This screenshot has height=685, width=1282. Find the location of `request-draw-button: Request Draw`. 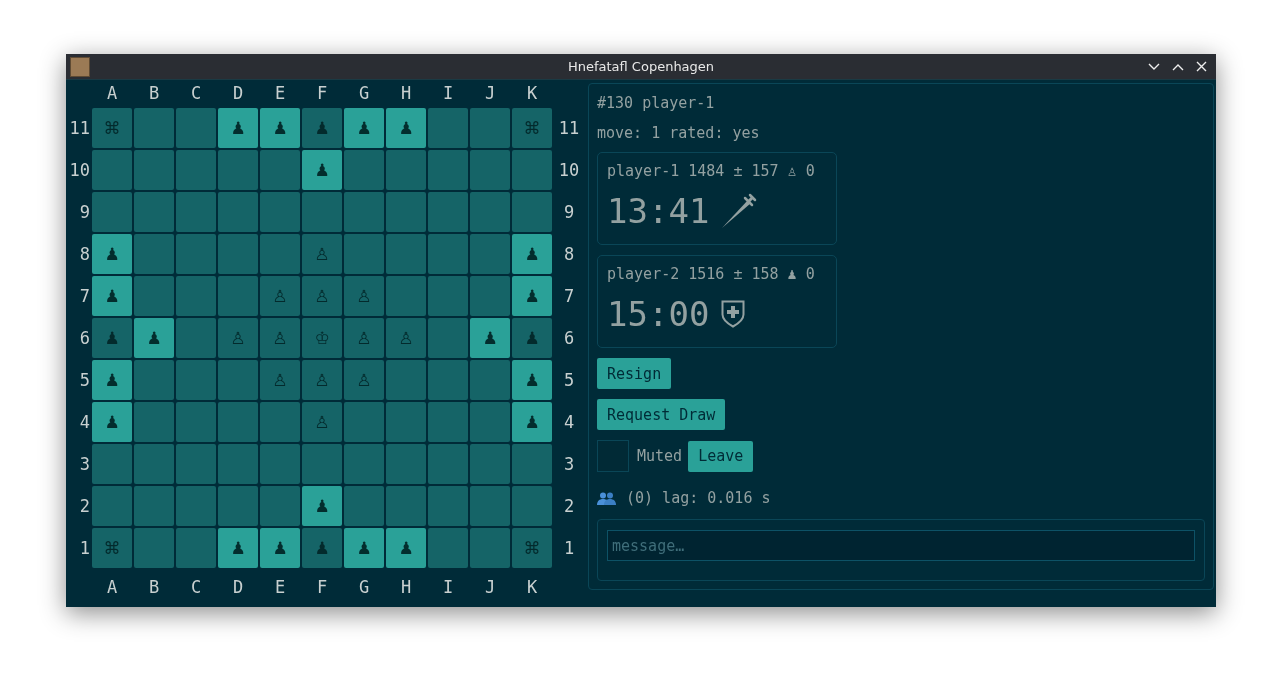

request-draw-button: Request Draw is located at coordinates (661, 414).